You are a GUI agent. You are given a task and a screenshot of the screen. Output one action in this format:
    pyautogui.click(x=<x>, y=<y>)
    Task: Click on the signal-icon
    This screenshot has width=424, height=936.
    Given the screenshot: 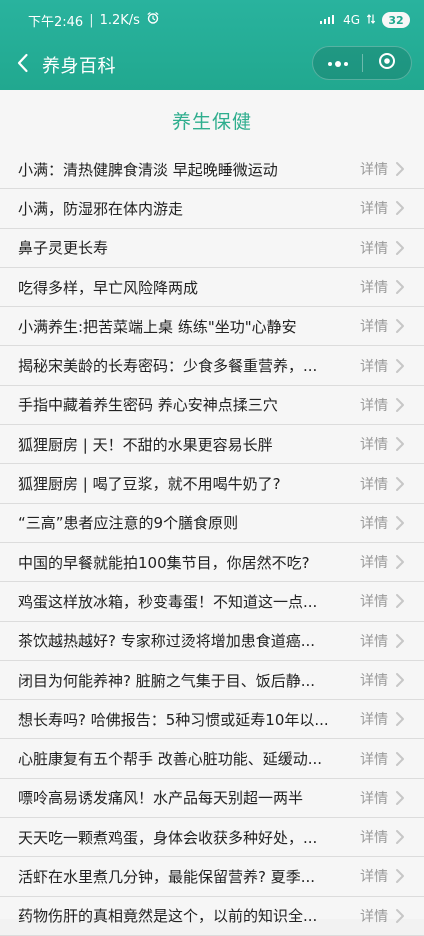 What is the action you would take?
    pyautogui.click(x=328, y=20)
    